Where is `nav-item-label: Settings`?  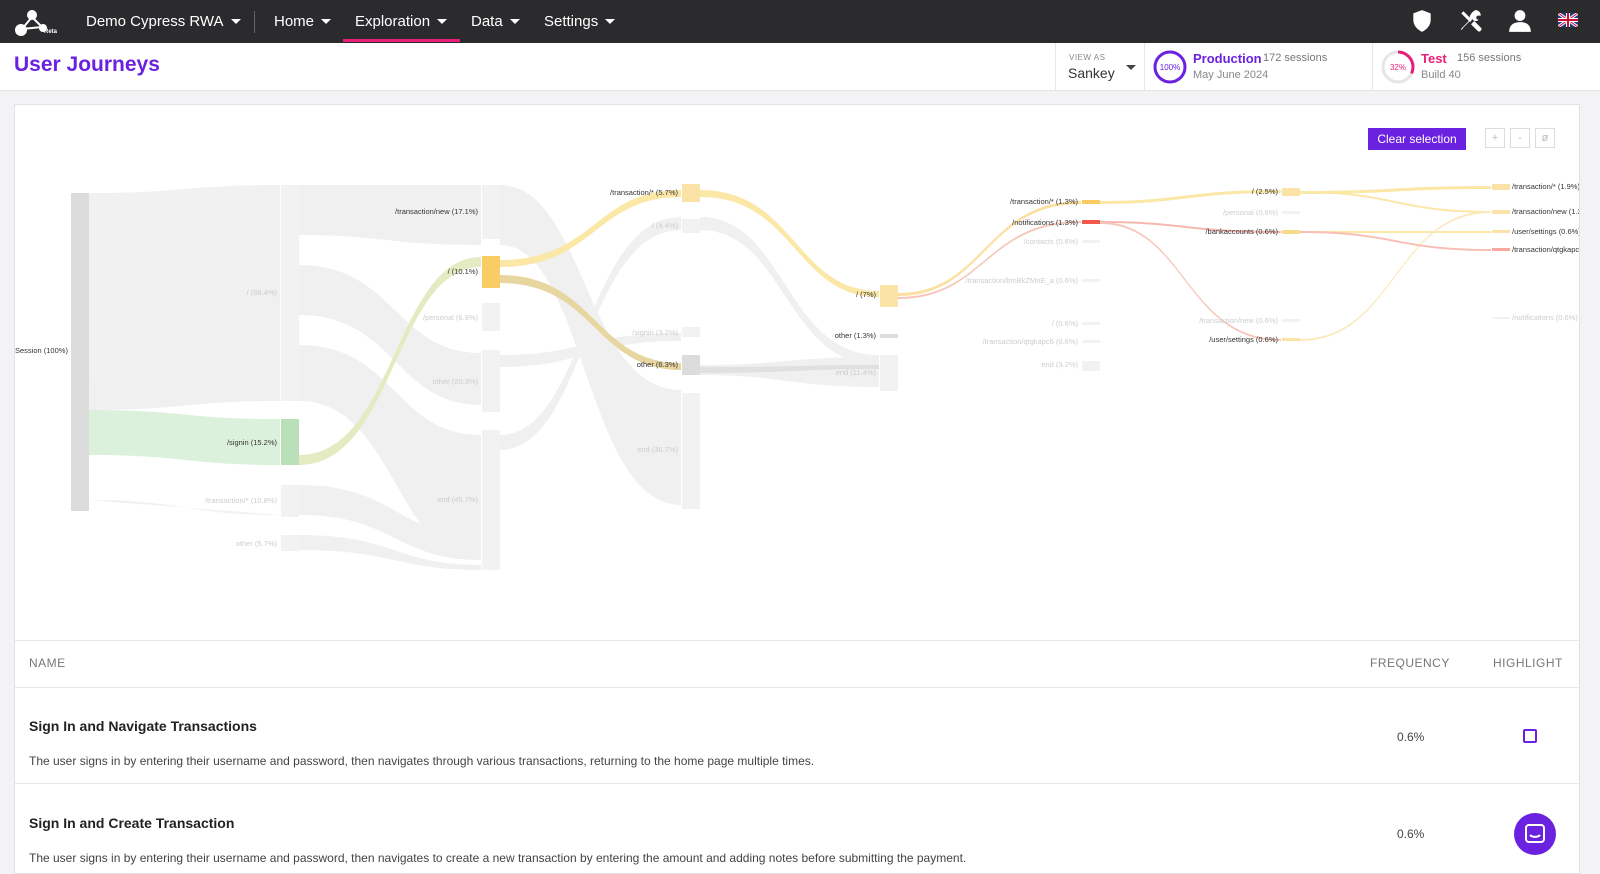
nav-item-label: Settings is located at coordinates (571, 21).